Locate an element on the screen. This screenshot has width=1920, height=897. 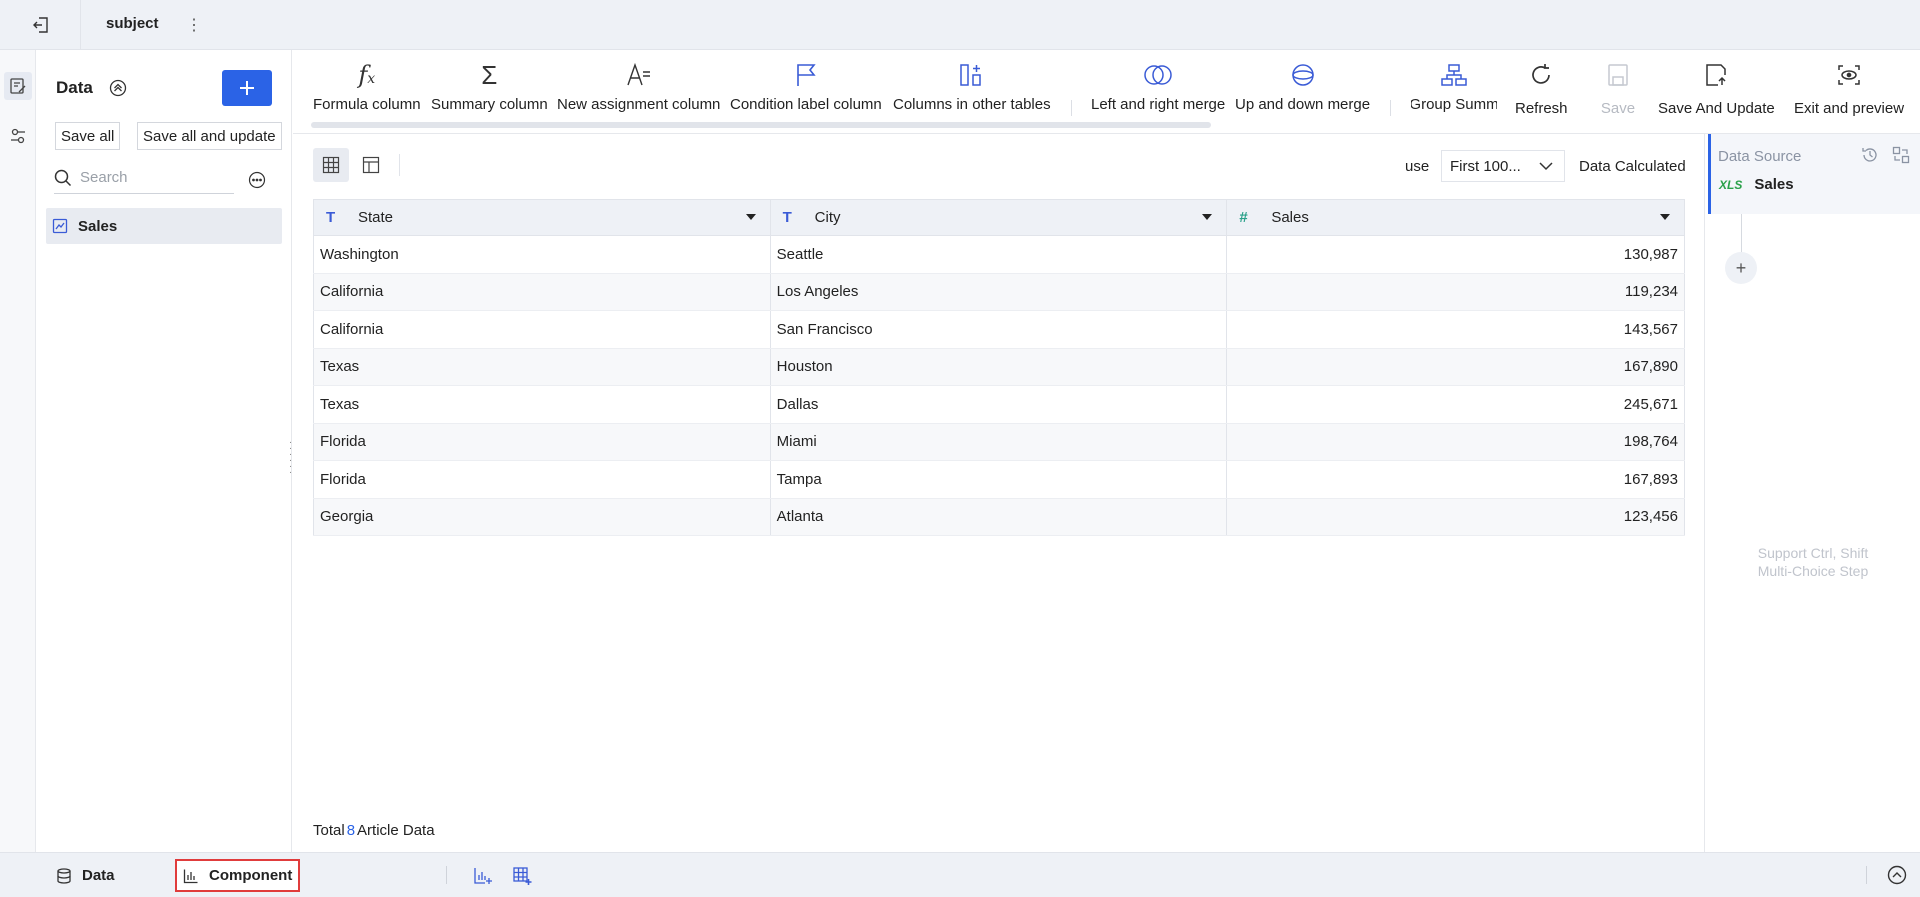
cell: Seattle is located at coordinates (999, 254).